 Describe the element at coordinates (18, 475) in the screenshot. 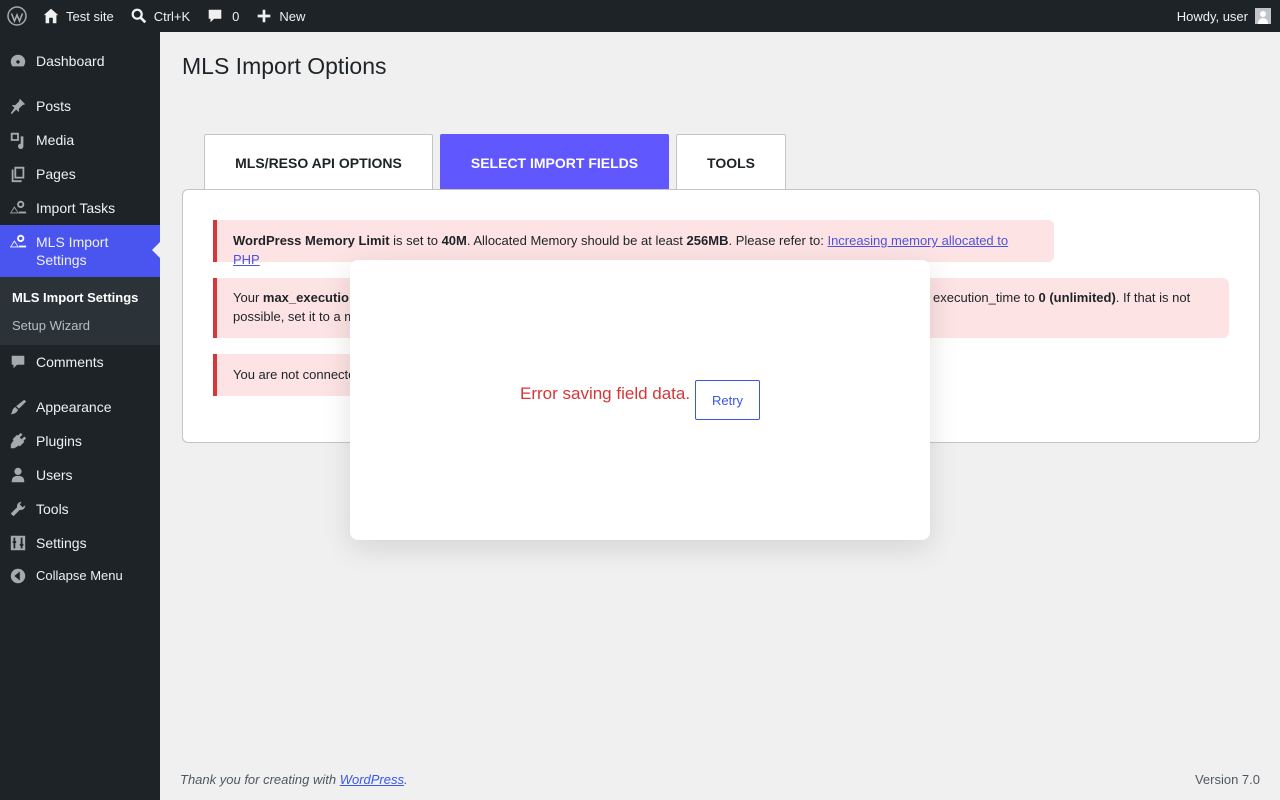

I see `user-icon` at that location.